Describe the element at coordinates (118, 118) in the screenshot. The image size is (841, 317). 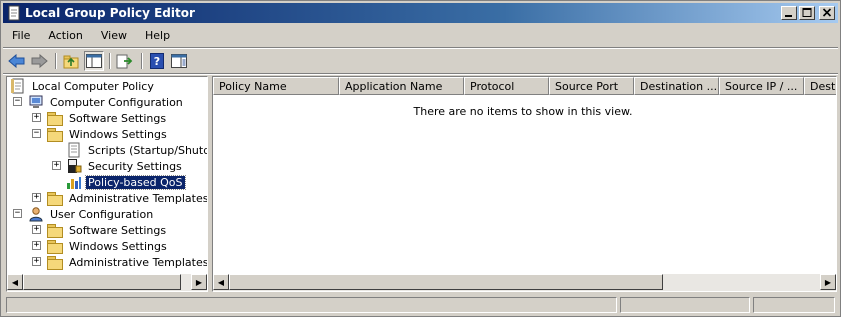
I see `tree-item-label: Software Settings` at that location.